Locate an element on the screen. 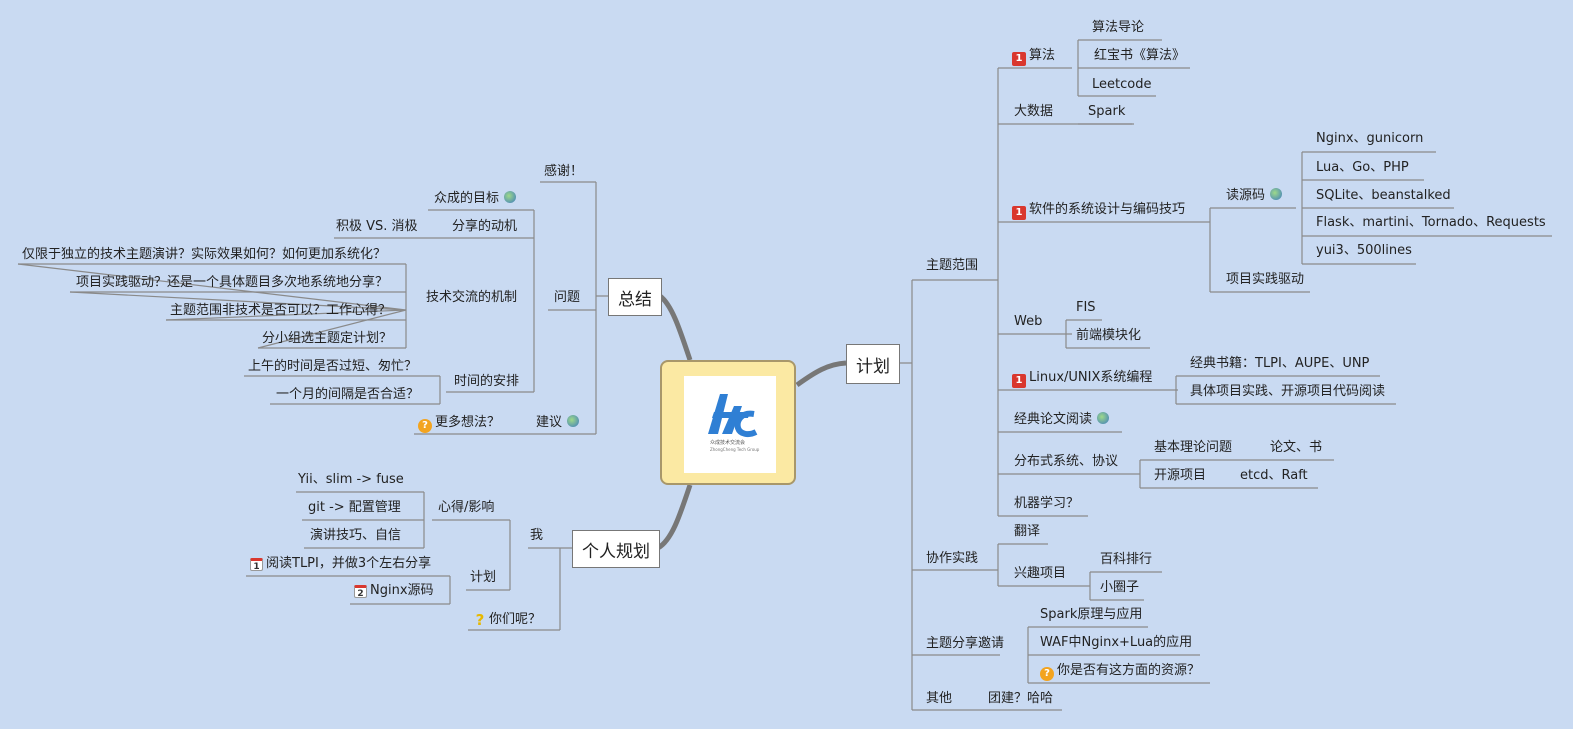  node-goal-label: 众成的目标 is located at coordinates (467, 198).